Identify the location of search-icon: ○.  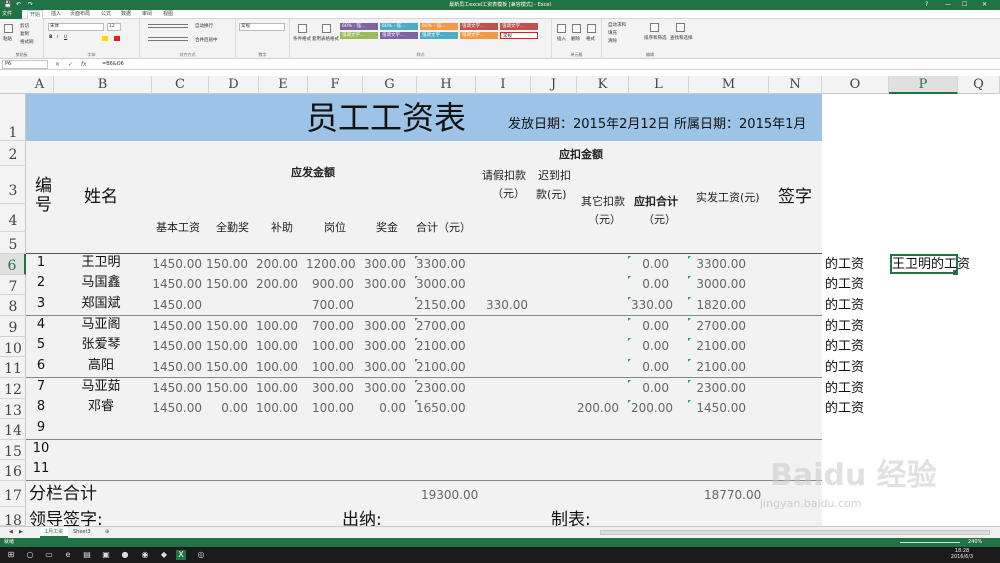
(30, 555).